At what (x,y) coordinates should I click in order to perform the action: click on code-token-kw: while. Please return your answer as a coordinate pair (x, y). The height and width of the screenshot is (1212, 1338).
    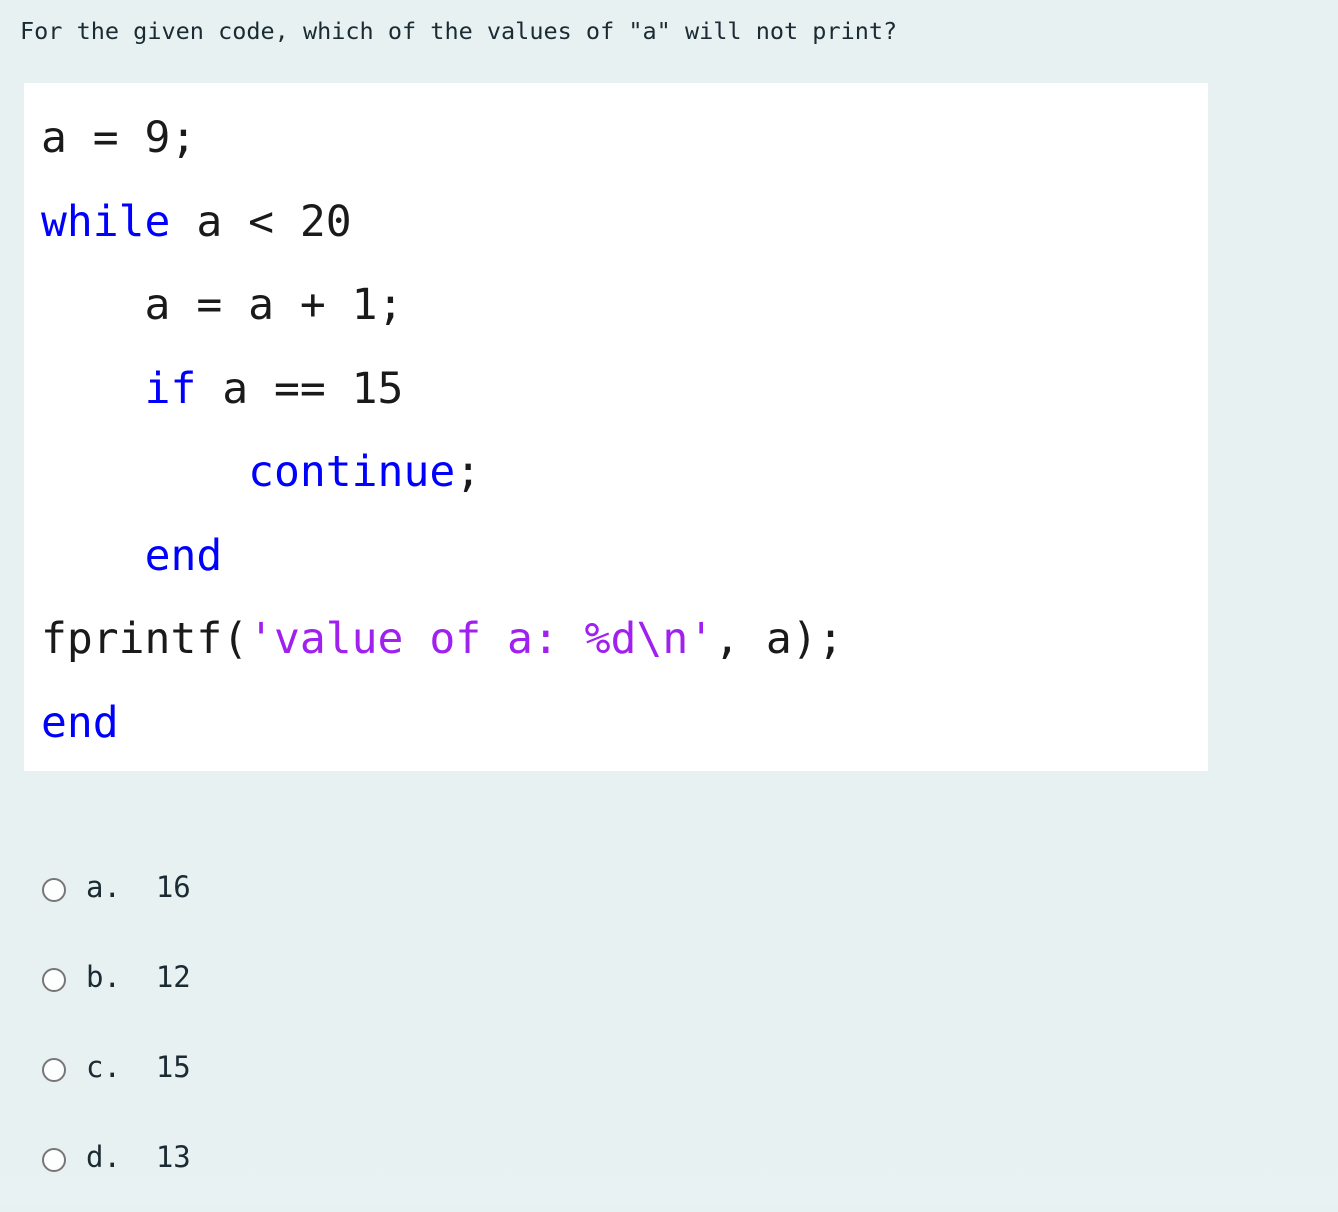
    Looking at the image, I should click on (106, 221).